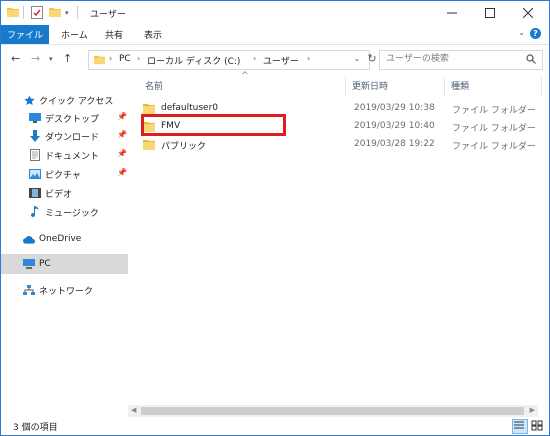  I want to click on details-view-icon, so click(519, 425).